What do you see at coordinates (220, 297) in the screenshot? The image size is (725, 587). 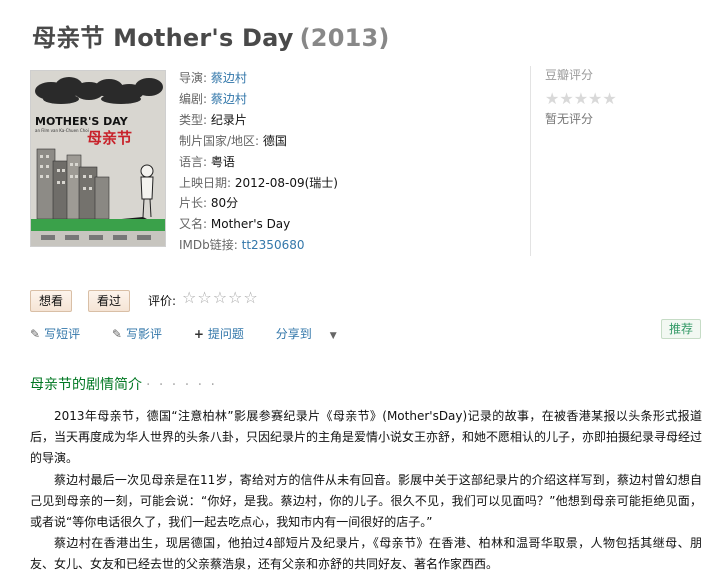 I see `rate-stars: ☆☆☆☆☆` at bounding box center [220, 297].